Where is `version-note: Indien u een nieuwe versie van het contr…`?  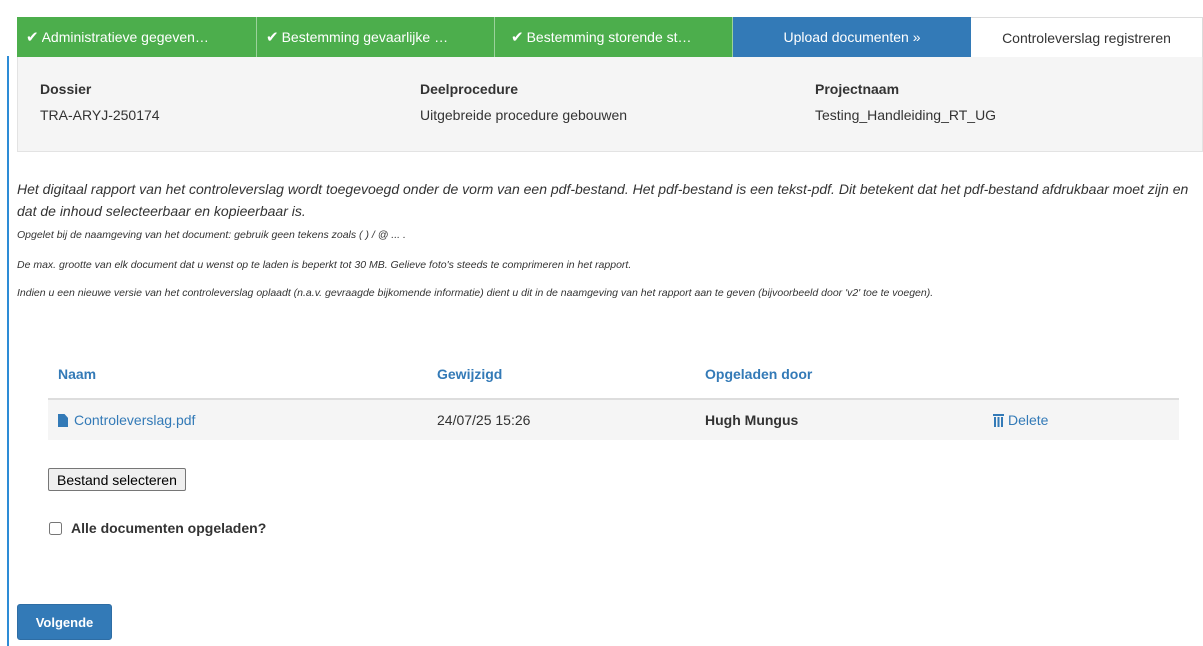
version-note: Indien u een nieuwe versie van het contr… is located at coordinates (475, 293).